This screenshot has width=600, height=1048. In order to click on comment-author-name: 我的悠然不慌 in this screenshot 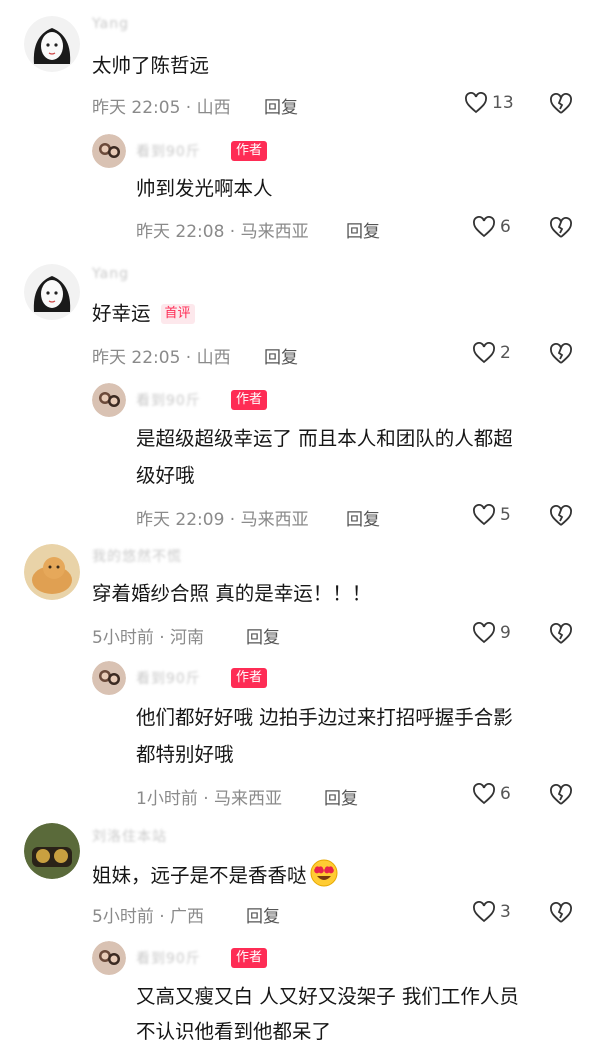, I will do `click(137, 556)`.